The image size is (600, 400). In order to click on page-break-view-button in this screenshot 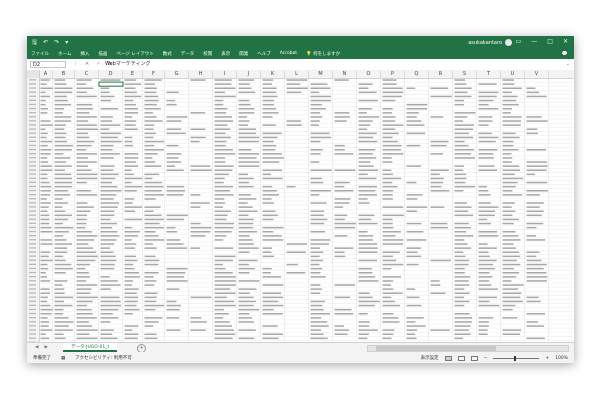, I will do `click(474, 358)`.